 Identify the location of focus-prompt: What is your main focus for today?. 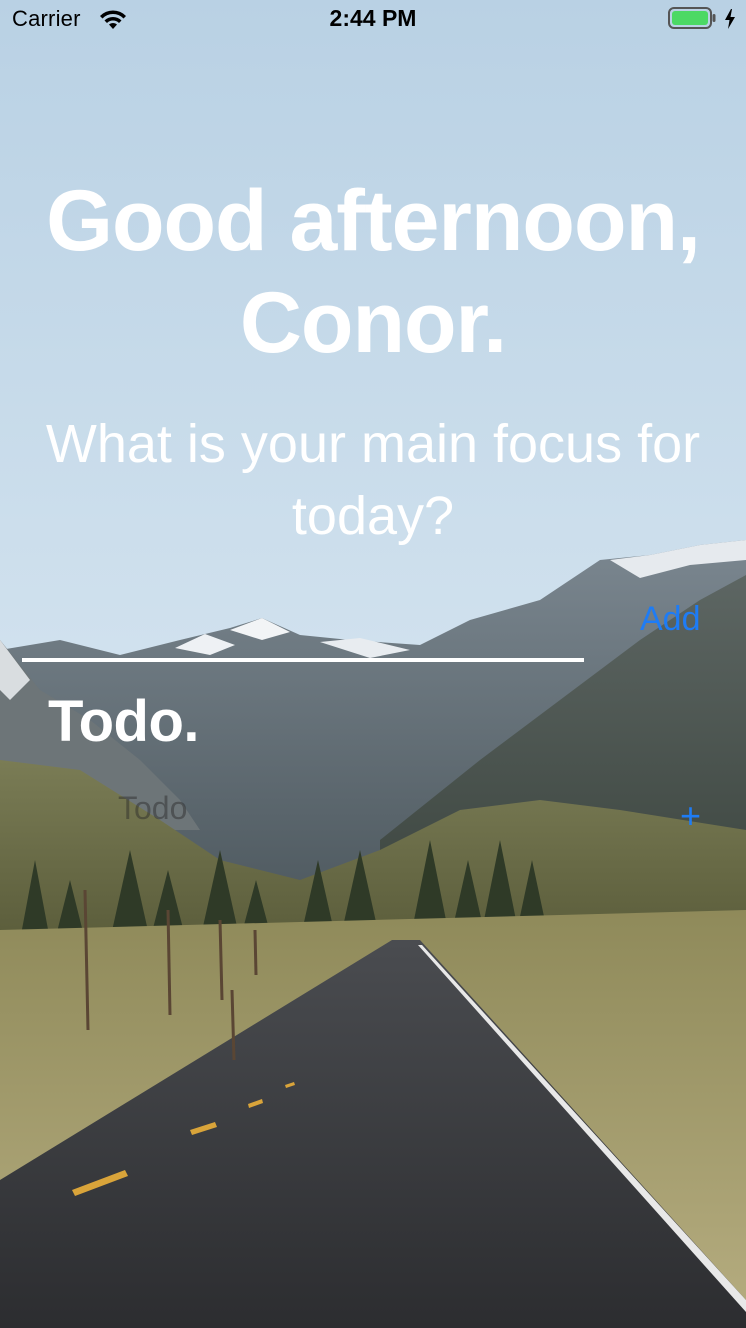
(373, 480).